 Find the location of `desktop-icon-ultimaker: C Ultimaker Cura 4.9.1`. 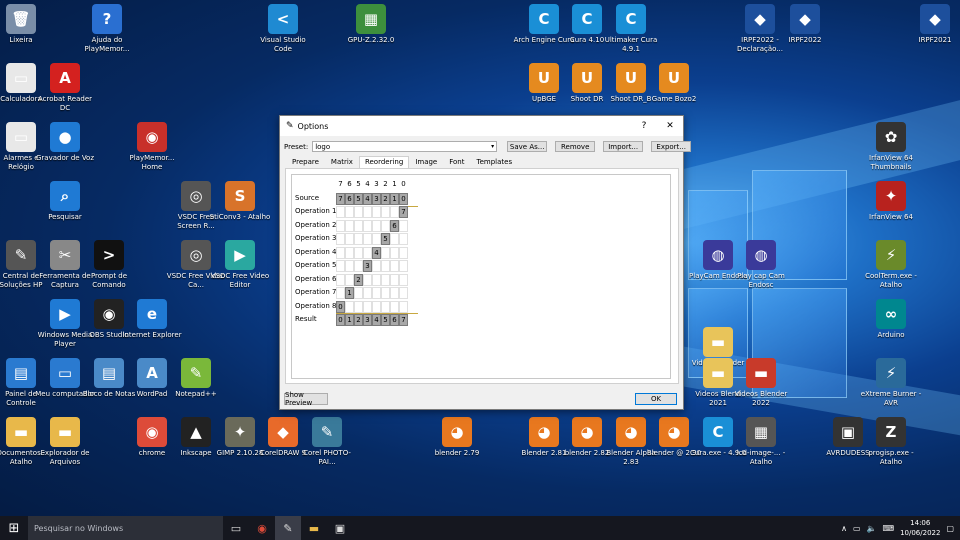

desktop-icon-ultimaker: C Ultimaker Cura 4.9.1 is located at coordinates (631, 29).